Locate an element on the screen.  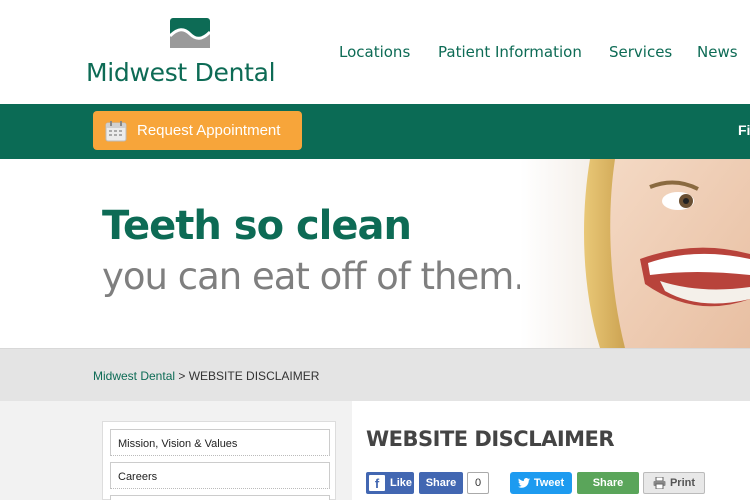
sidebar-item-mission: Mission, Vision & Values is located at coordinates (220, 442).